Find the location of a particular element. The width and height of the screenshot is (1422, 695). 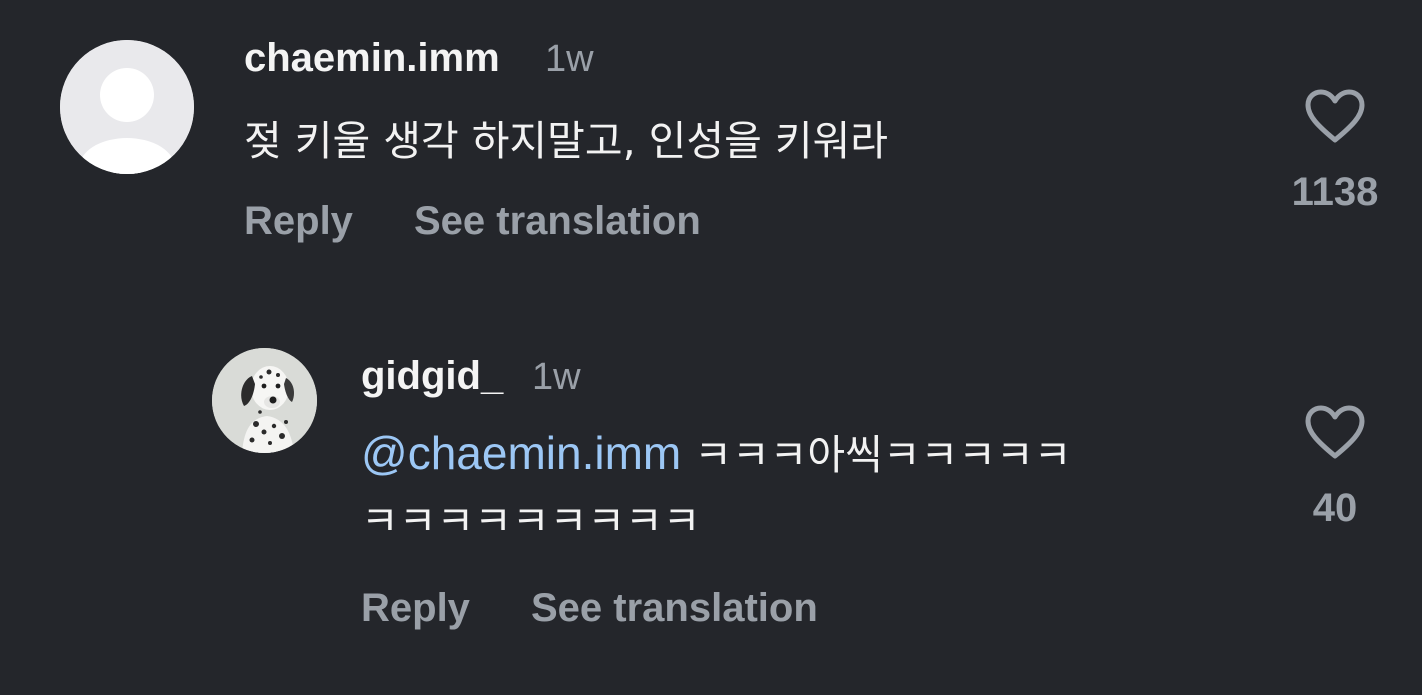

comment-text-line: @chaemin.imm ㅋㅋㅋ아씩ㅋㅋㅋㅋㅋ is located at coordinates (811, 454).